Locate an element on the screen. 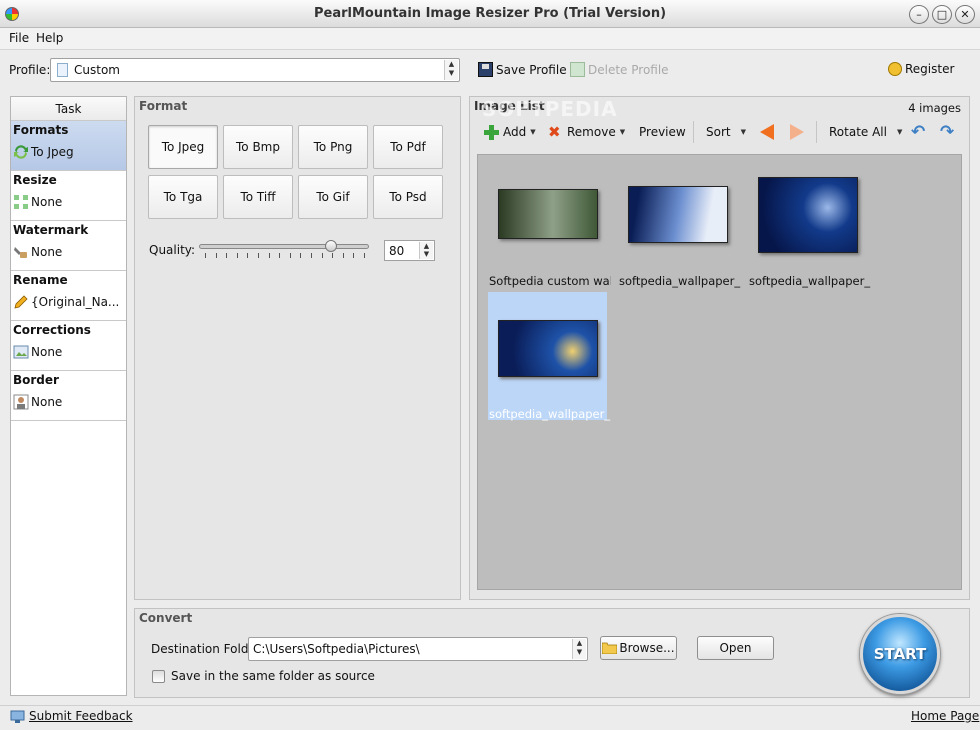 The image size is (980, 730). menu-bar: File Help is located at coordinates (490, 39).